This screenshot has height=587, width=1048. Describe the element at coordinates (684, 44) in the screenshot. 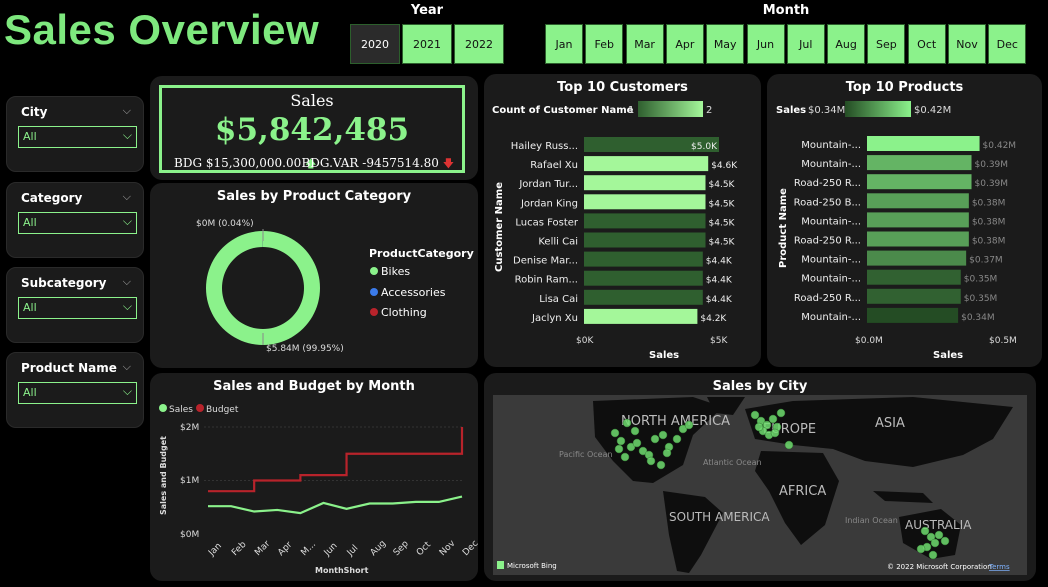

I see `month-button-apr: Apr` at that location.